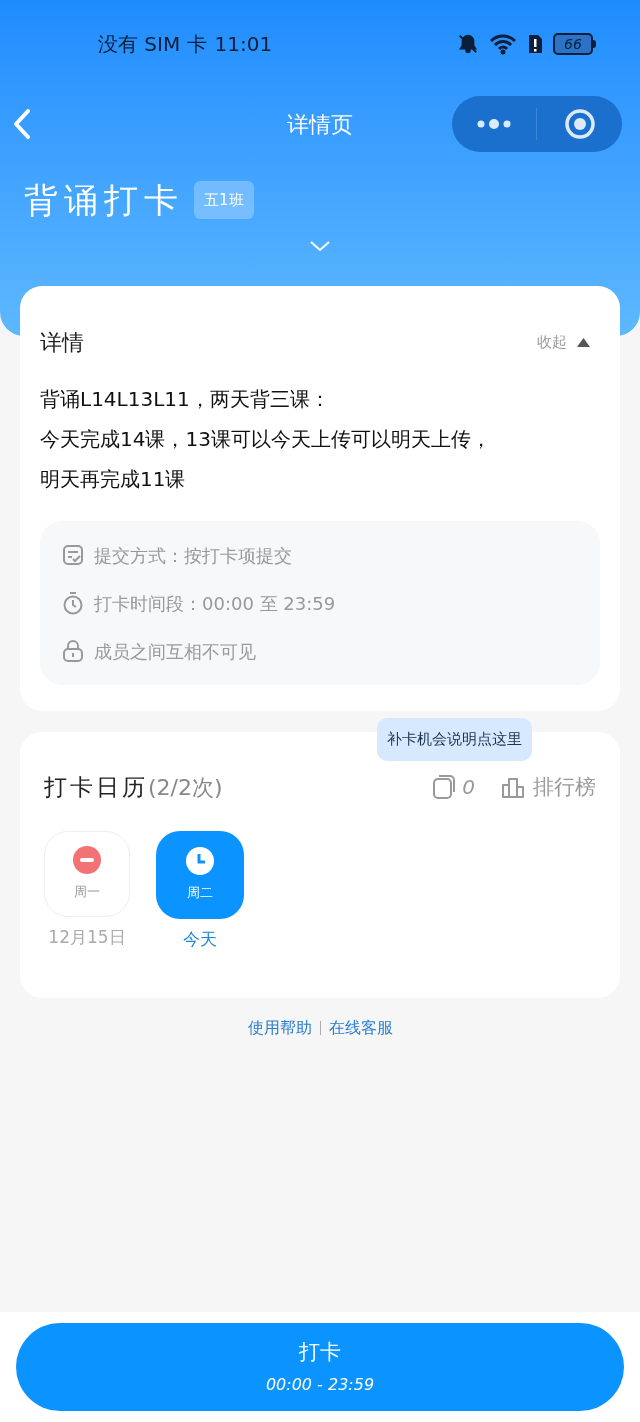  What do you see at coordinates (193, 555) in the screenshot?
I see `info-text: 提交方式：按打卡项提交` at bounding box center [193, 555].